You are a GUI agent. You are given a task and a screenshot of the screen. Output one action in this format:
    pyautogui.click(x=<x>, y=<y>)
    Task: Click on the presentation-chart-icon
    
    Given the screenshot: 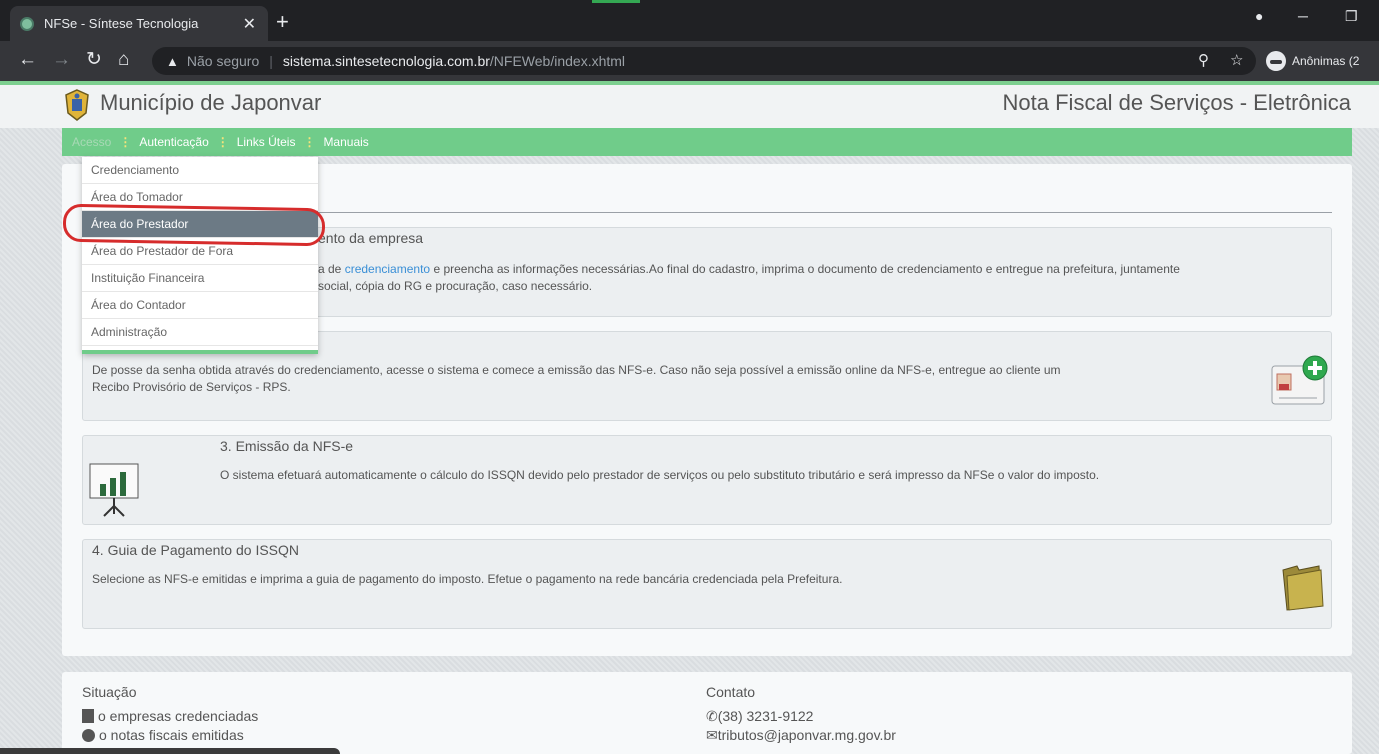 What is the action you would take?
    pyautogui.click(x=114, y=490)
    